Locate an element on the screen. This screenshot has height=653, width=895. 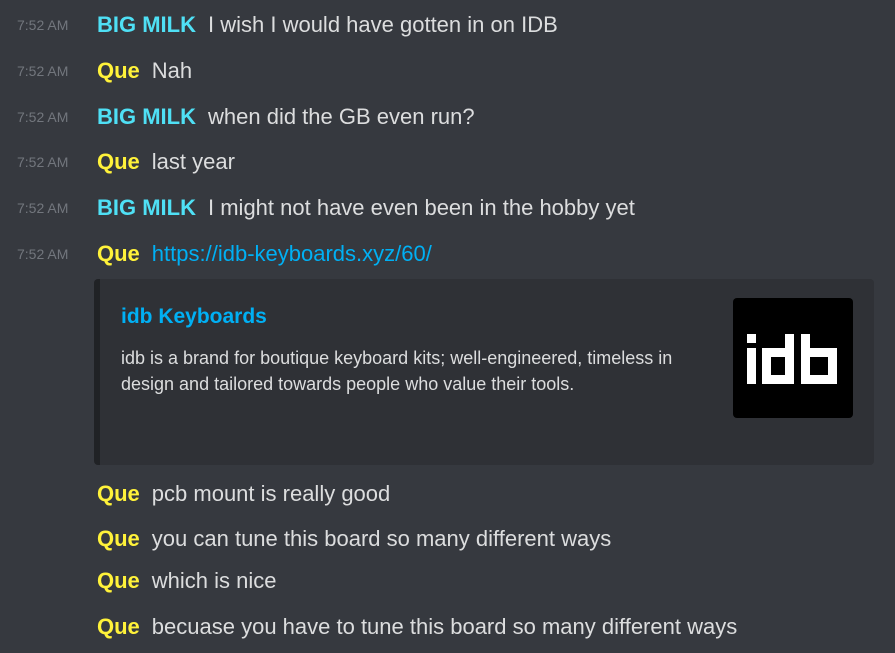
embed-title: idb Keyboards is located at coordinates (194, 317).